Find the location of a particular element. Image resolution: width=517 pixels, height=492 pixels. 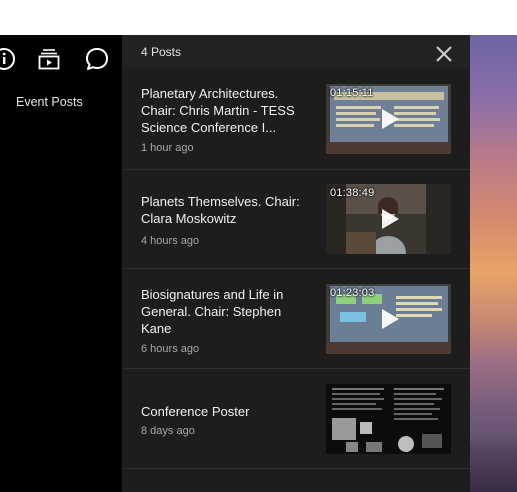

video-thumbnail: 01:23:03 is located at coordinates (388, 319).